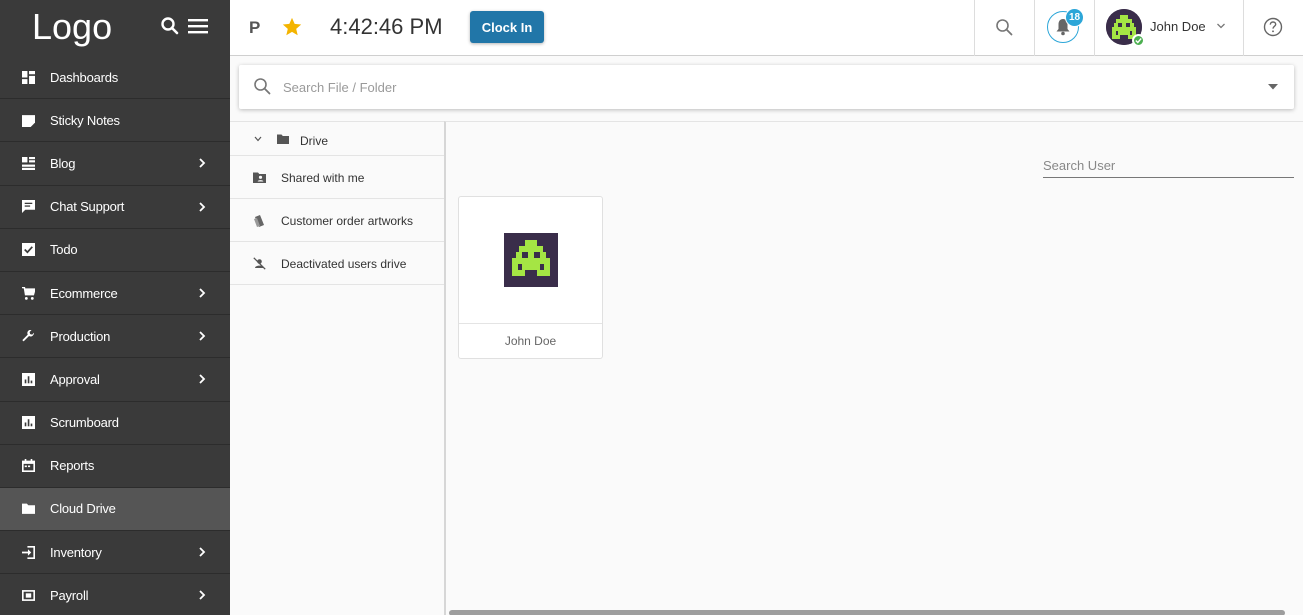 Image resolution: width=1303 pixels, height=615 pixels. What do you see at coordinates (28, 207) in the screenshot?
I see `chat-icon` at bounding box center [28, 207].